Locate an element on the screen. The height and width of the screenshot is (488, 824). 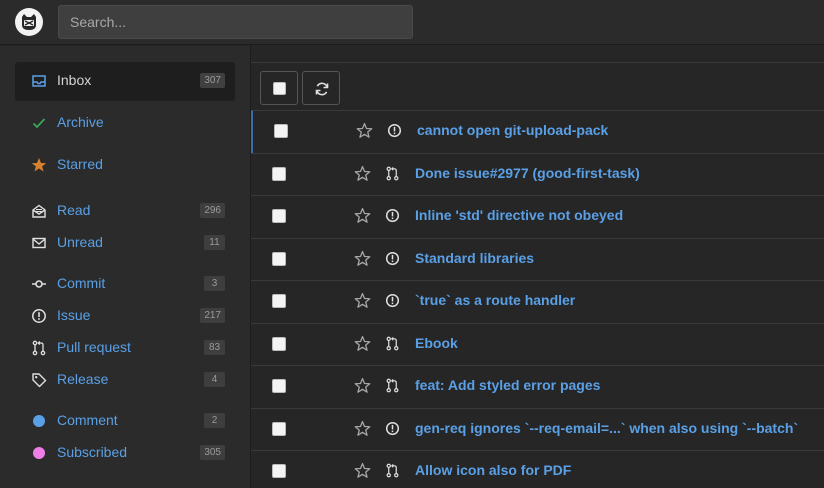
notification-title: Done issue#2977 (good-first-task) is located at coordinates (527, 173).